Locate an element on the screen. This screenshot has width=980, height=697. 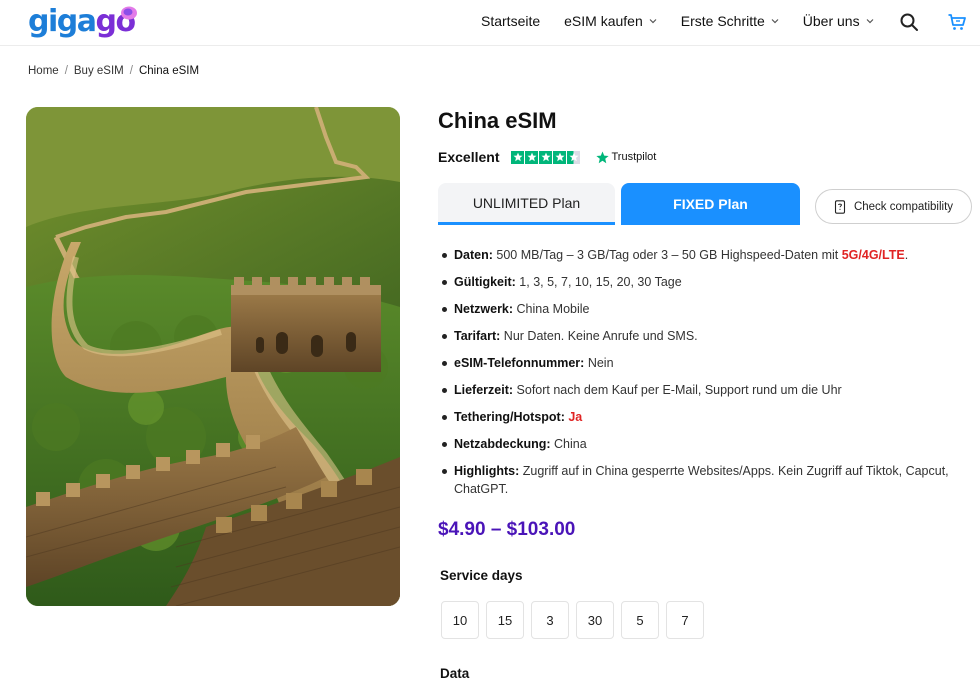
feature-value: Nur Daten. Keine Anrufe und SMS. is located at coordinates (600, 336).